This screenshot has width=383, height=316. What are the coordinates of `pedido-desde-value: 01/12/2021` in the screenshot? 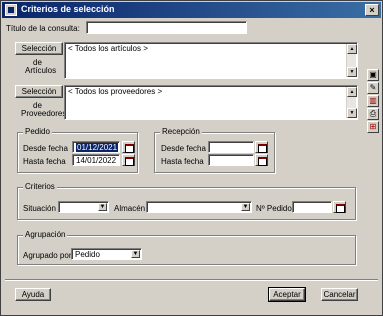 It's located at (97, 147).